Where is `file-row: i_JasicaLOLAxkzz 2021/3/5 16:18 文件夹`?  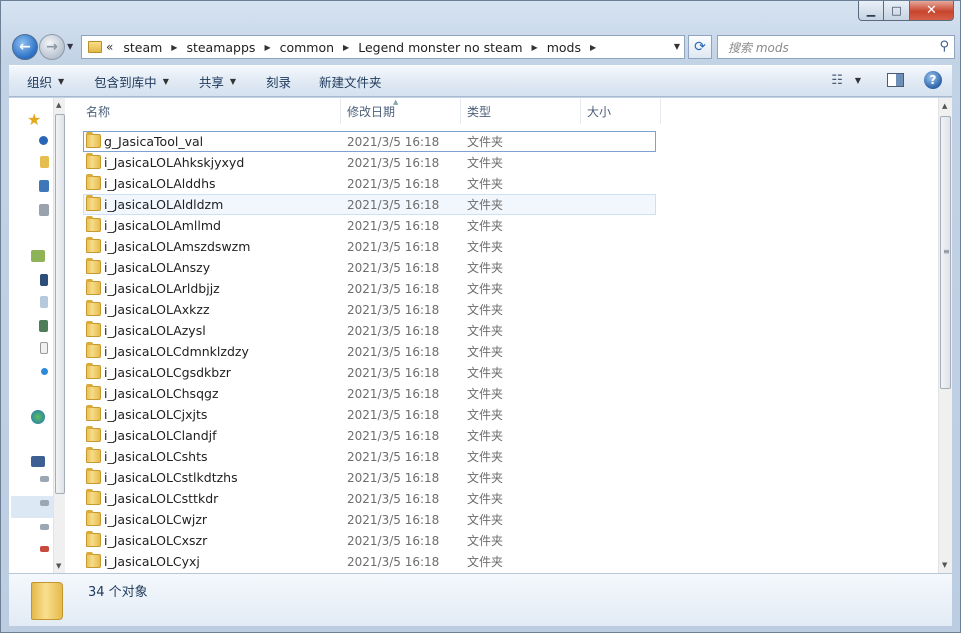 file-row: i_JasicaLOLAxkzz 2021/3/5 16:18 文件夹 is located at coordinates (502, 309).